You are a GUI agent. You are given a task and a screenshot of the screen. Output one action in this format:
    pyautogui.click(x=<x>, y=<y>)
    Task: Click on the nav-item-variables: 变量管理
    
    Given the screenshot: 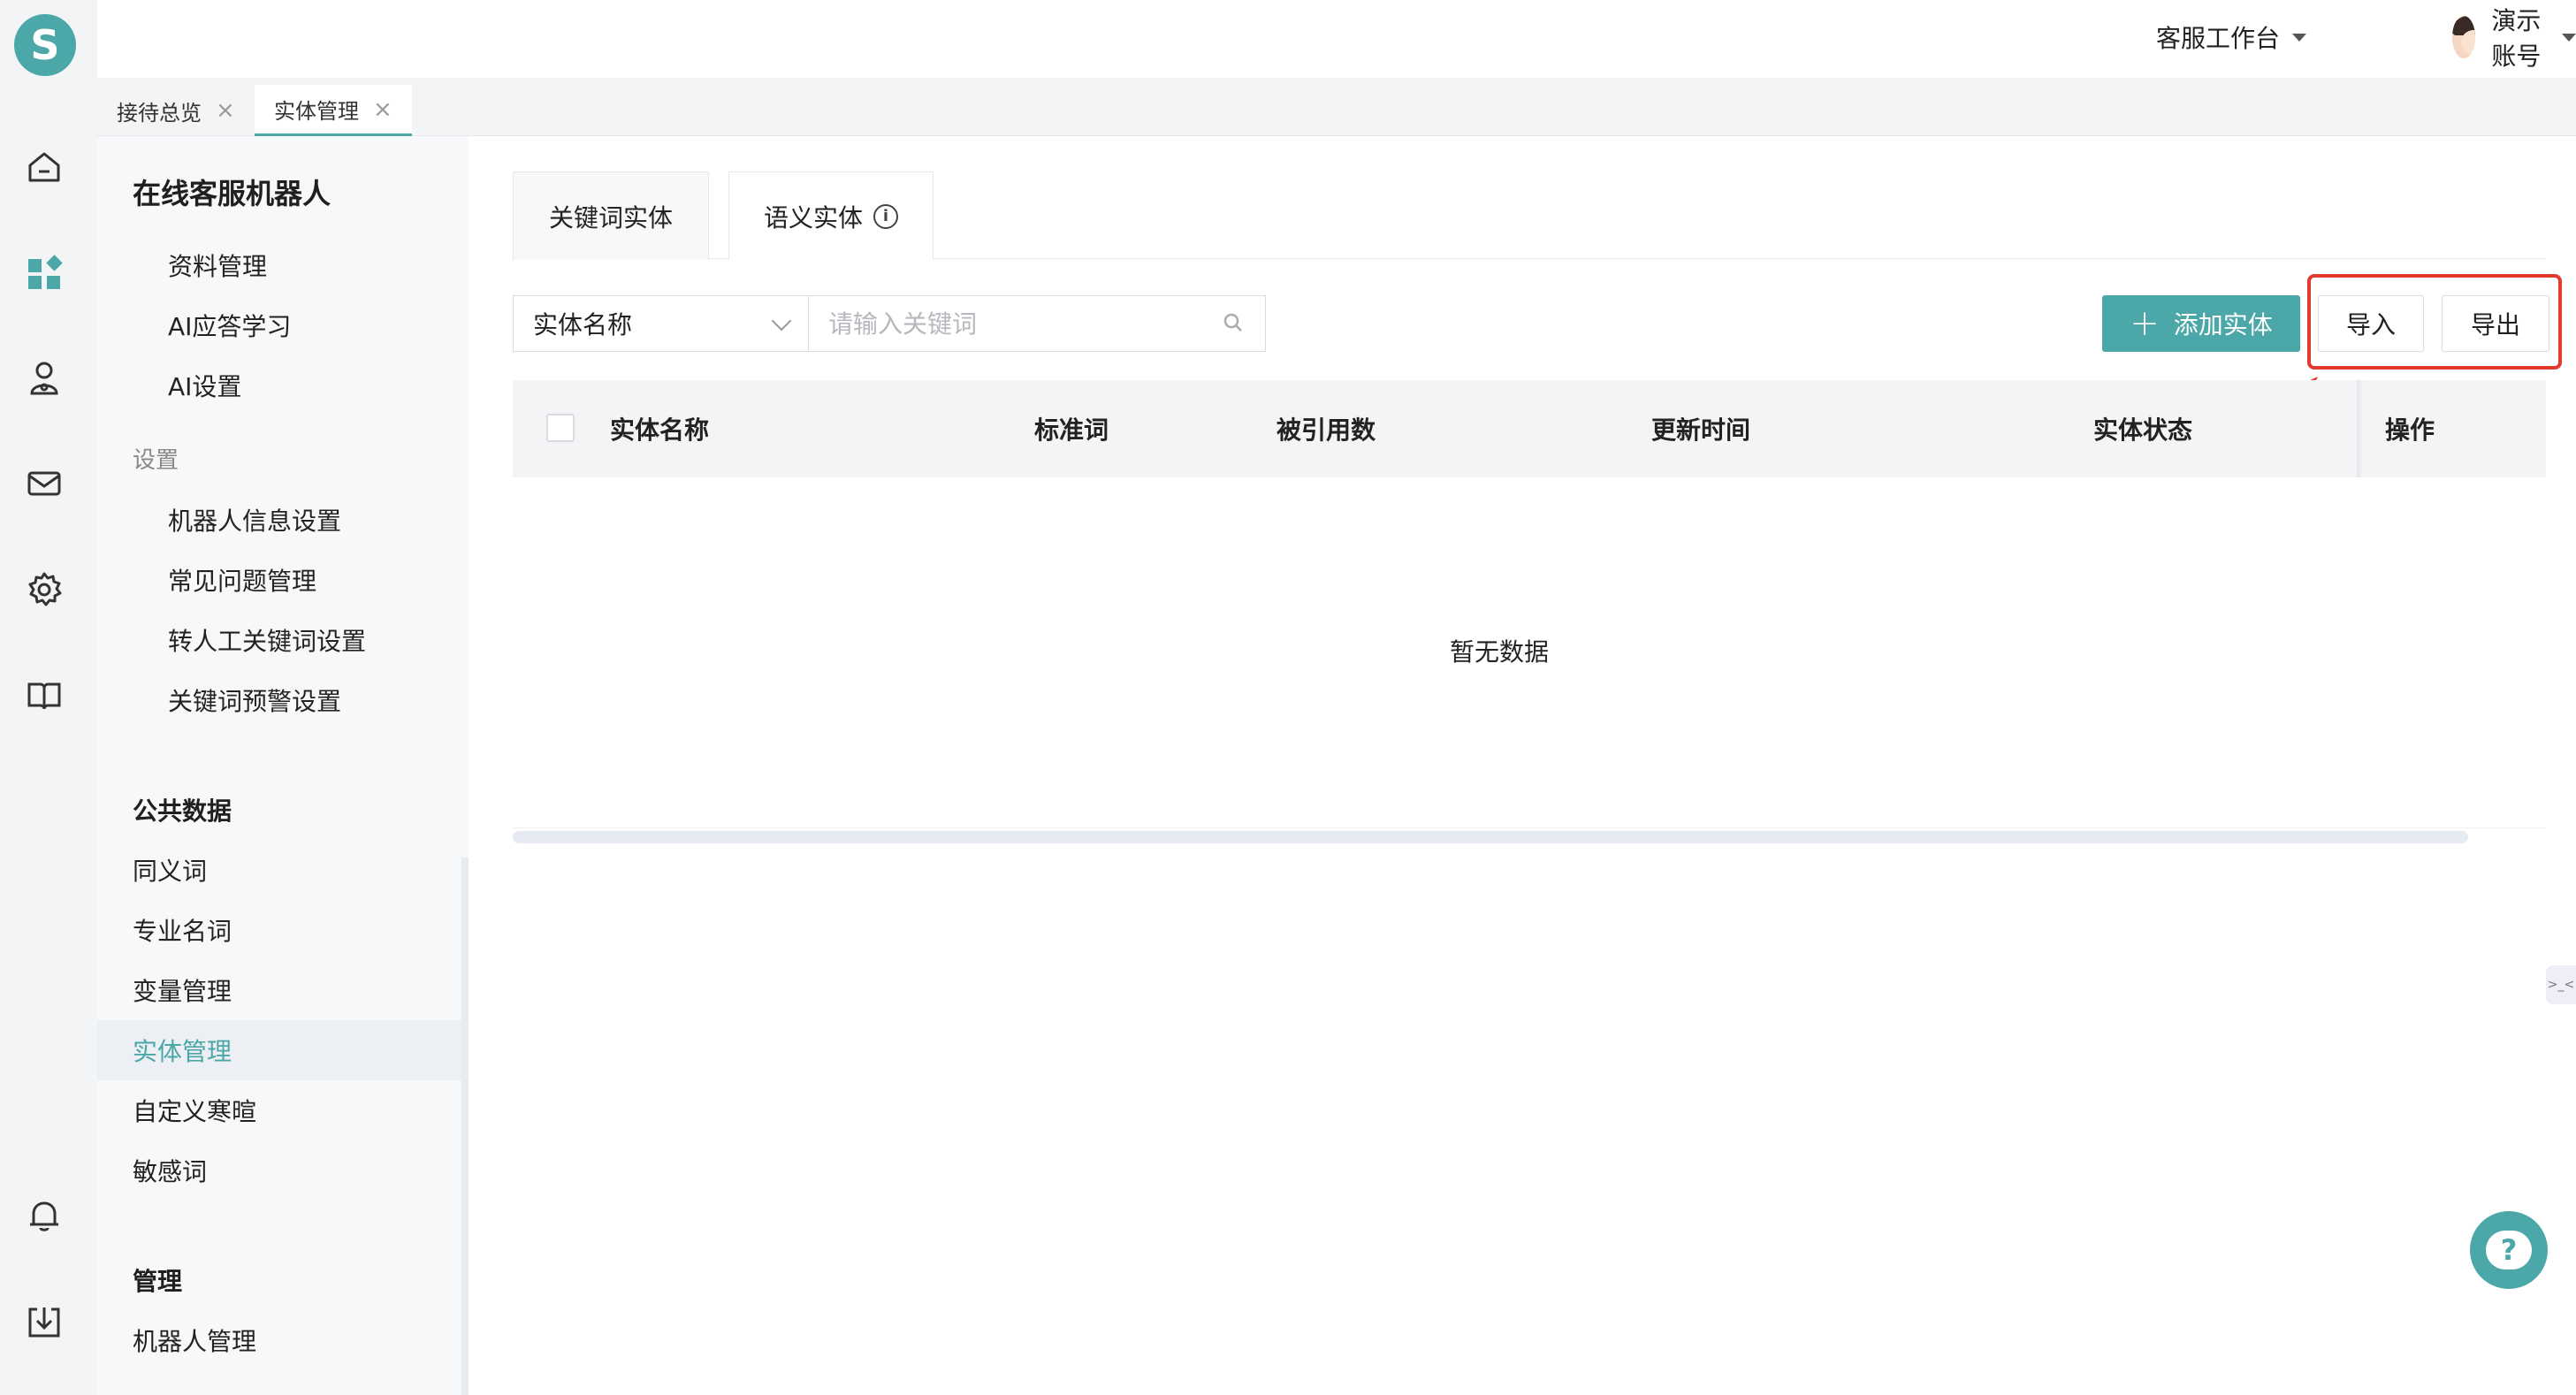 What is the action you would take?
    pyautogui.click(x=182, y=990)
    